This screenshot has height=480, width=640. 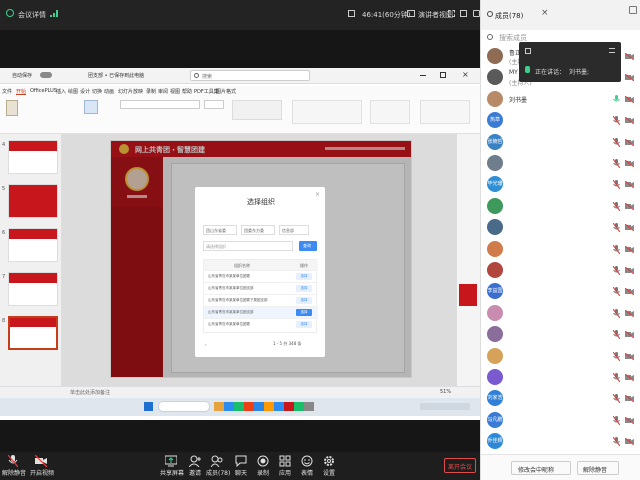 What do you see at coordinates (294, 230) in the screenshot?
I see `org-select-3: 信息部` at bounding box center [294, 230].